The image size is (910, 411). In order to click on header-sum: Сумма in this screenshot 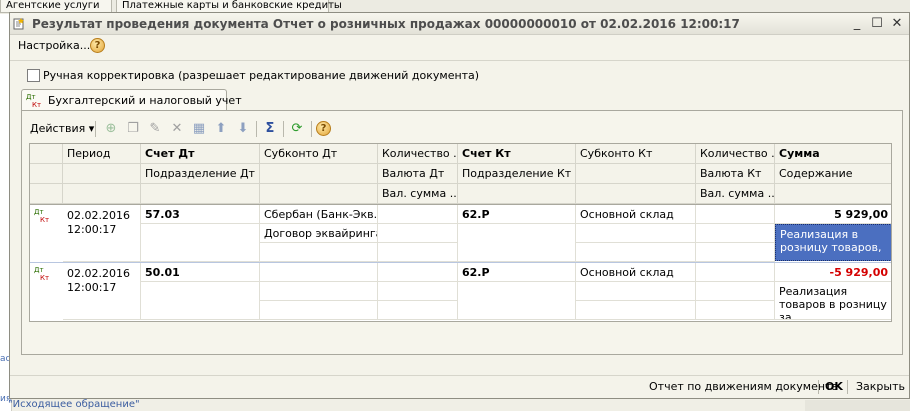, I will do `click(833, 154)`.